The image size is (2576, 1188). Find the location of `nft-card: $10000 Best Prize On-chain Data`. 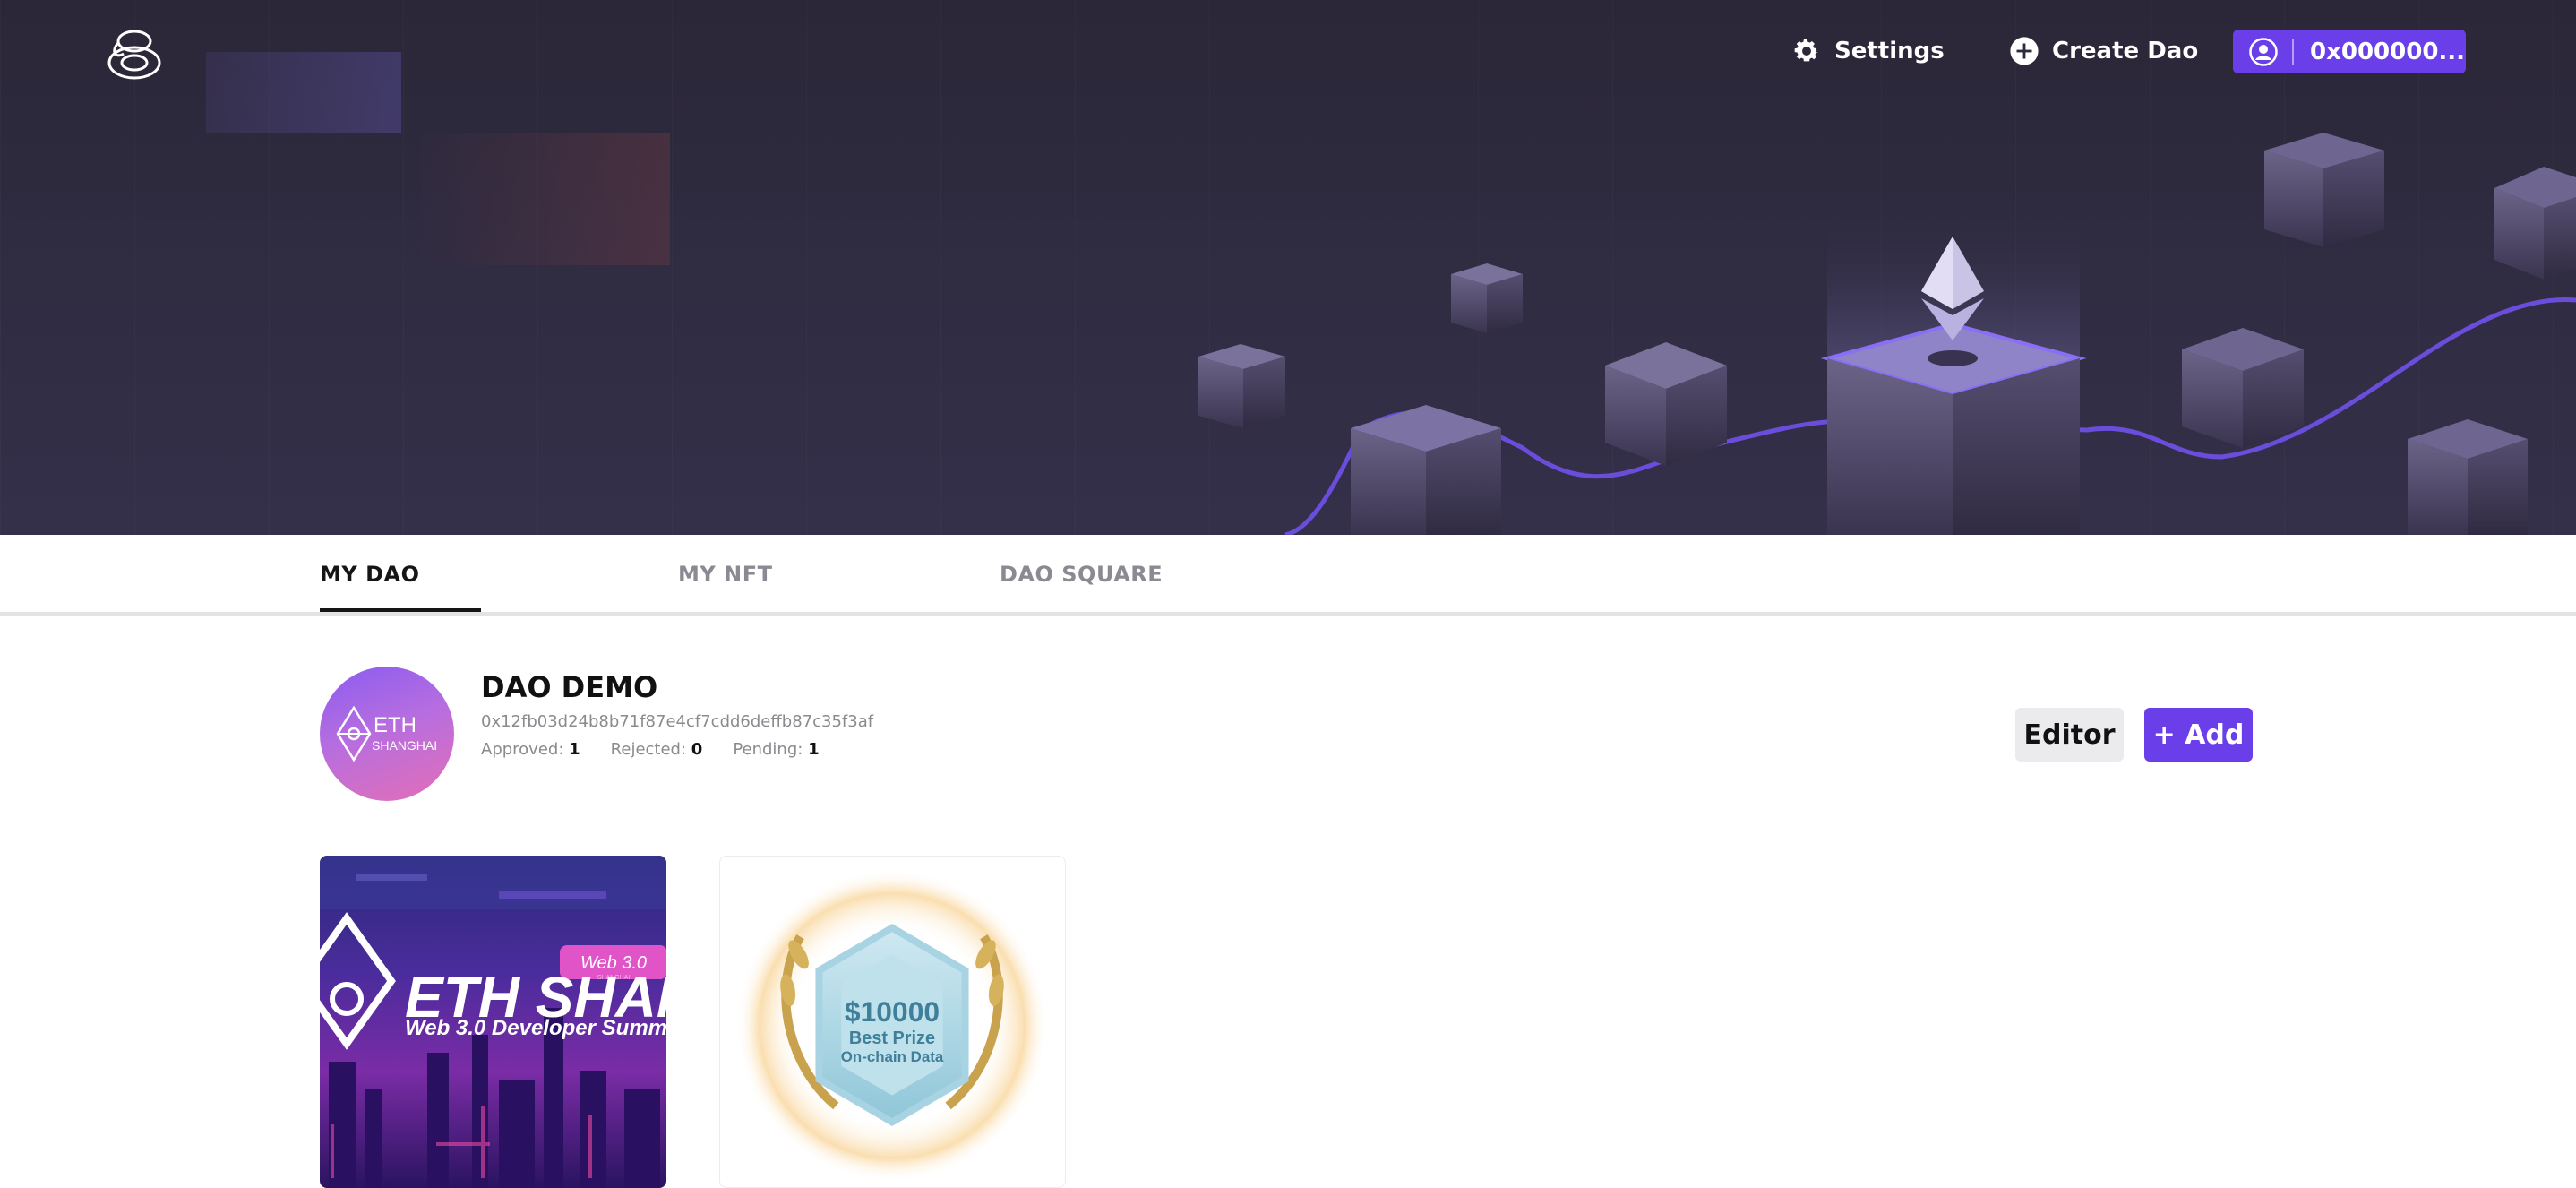

nft-card: $10000 Best Prize On-chain Data is located at coordinates (892, 1022).